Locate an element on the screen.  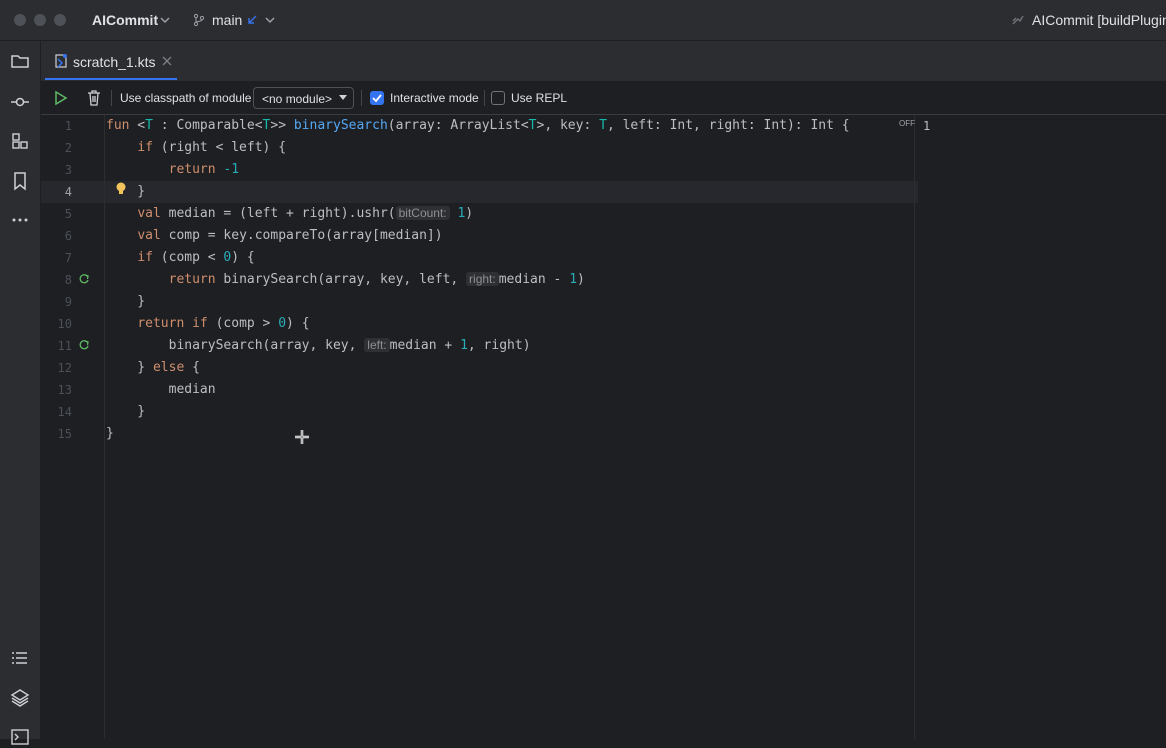
code-line-6: val comp = key.compareTo(array[median]) is located at coordinates (290, 235).